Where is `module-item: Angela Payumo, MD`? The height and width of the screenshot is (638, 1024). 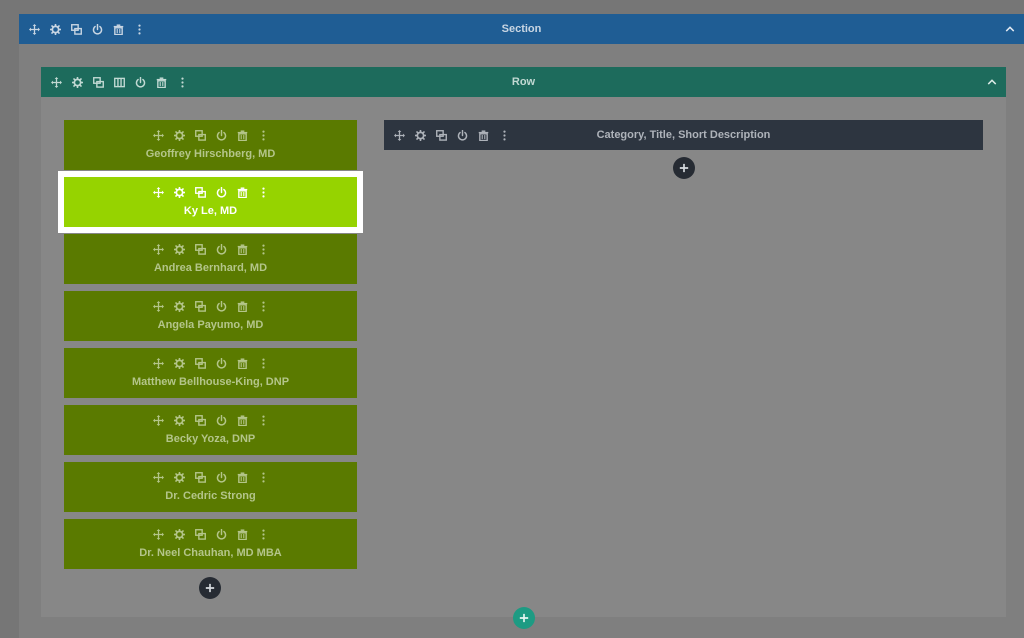
module-item: Angela Payumo, MD is located at coordinates (210, 316).